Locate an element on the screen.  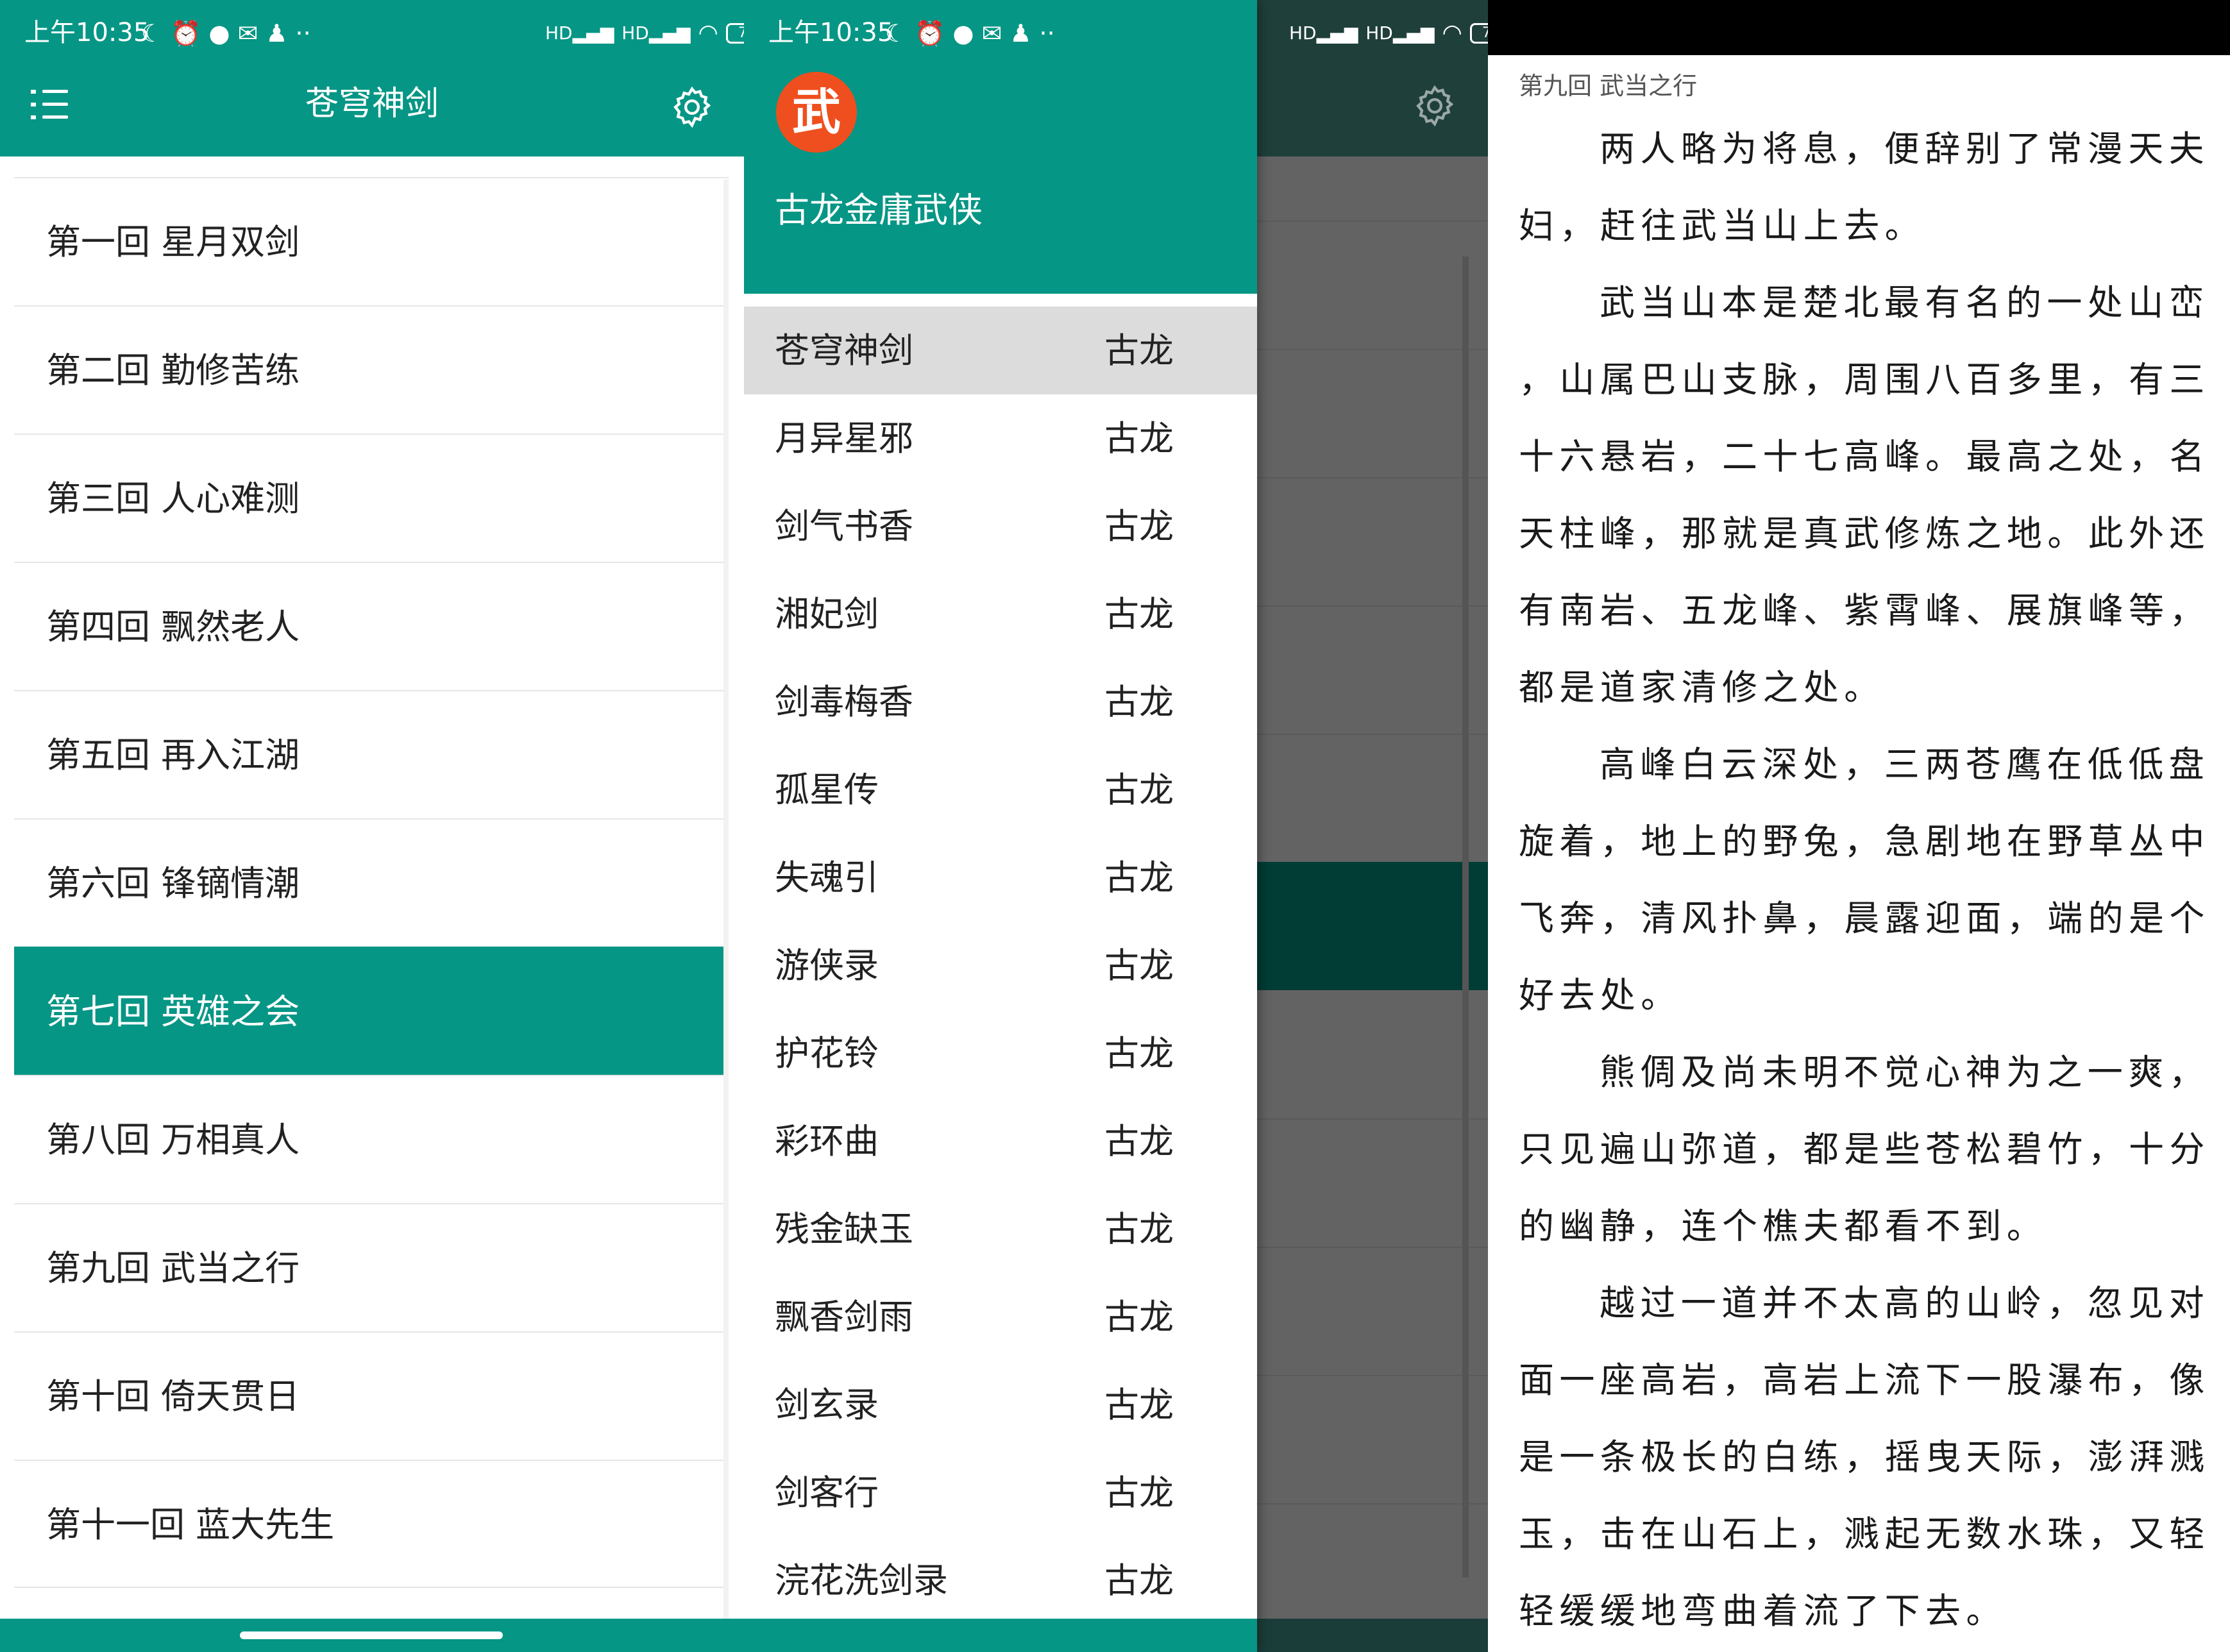
book-item: 孤星传 古龙 is located at coordinates (1001, 790).